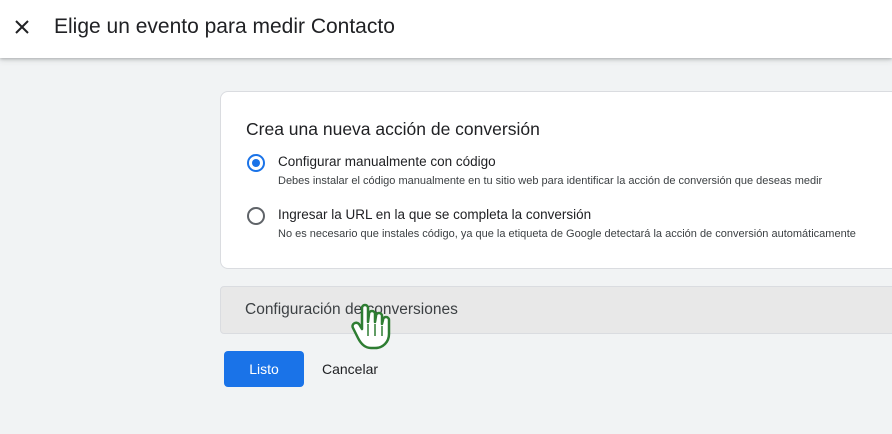 This screenshot has width=892, height=434. I want to click on accordion-label: Configuración de conversiones, so click(351, 309).